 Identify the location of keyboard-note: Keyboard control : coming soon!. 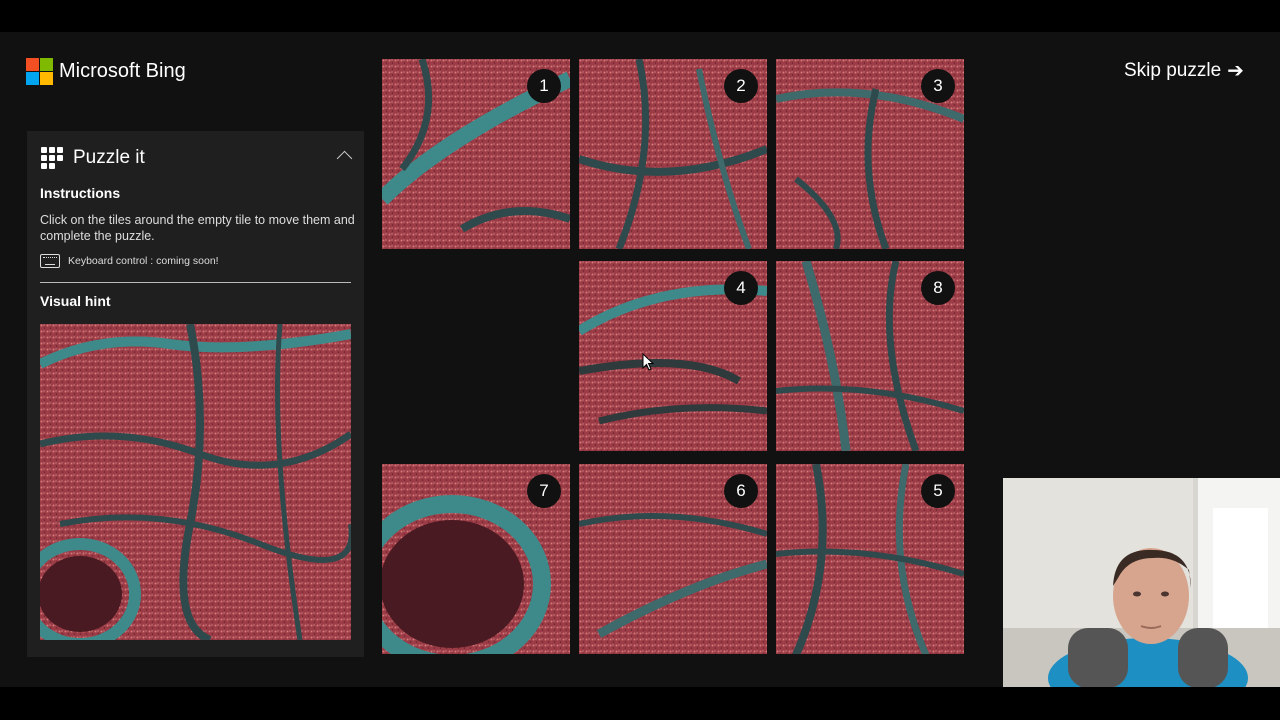
(129, 261).